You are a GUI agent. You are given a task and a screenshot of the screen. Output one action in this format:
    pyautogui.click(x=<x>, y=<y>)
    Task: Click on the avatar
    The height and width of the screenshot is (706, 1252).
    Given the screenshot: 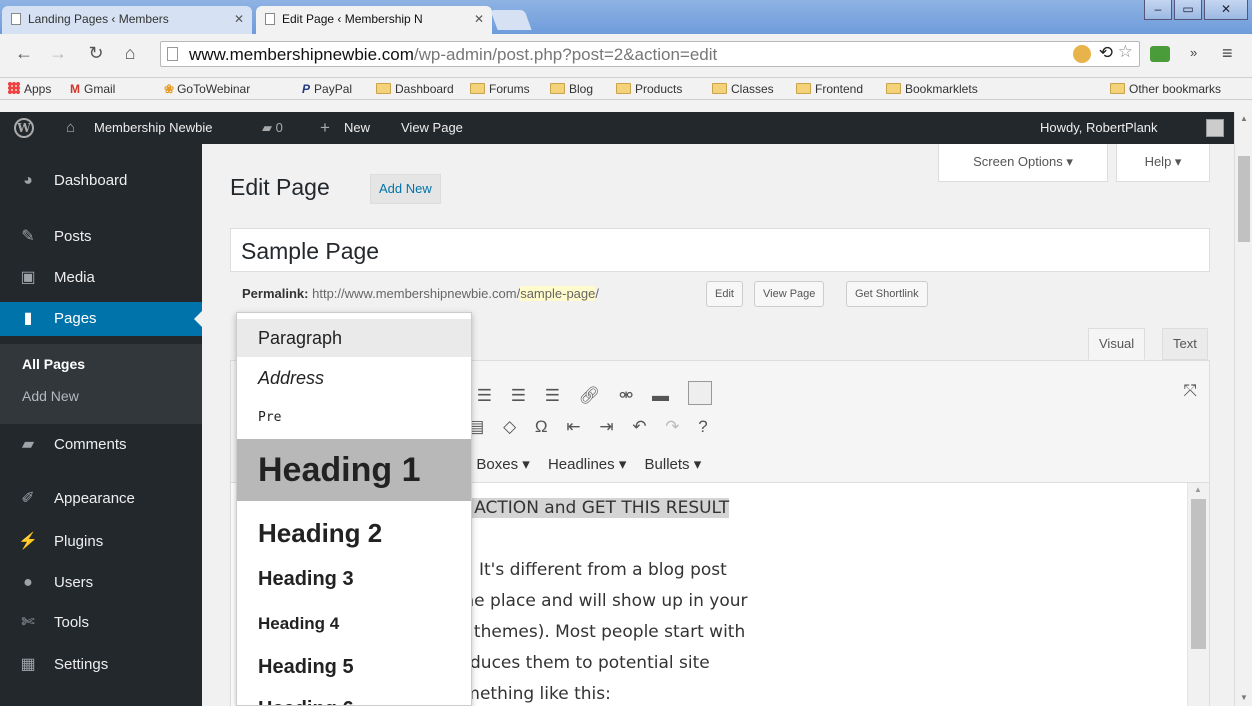 What is the action you would take?
    pyautogui.click(x=1215, y=128)
    